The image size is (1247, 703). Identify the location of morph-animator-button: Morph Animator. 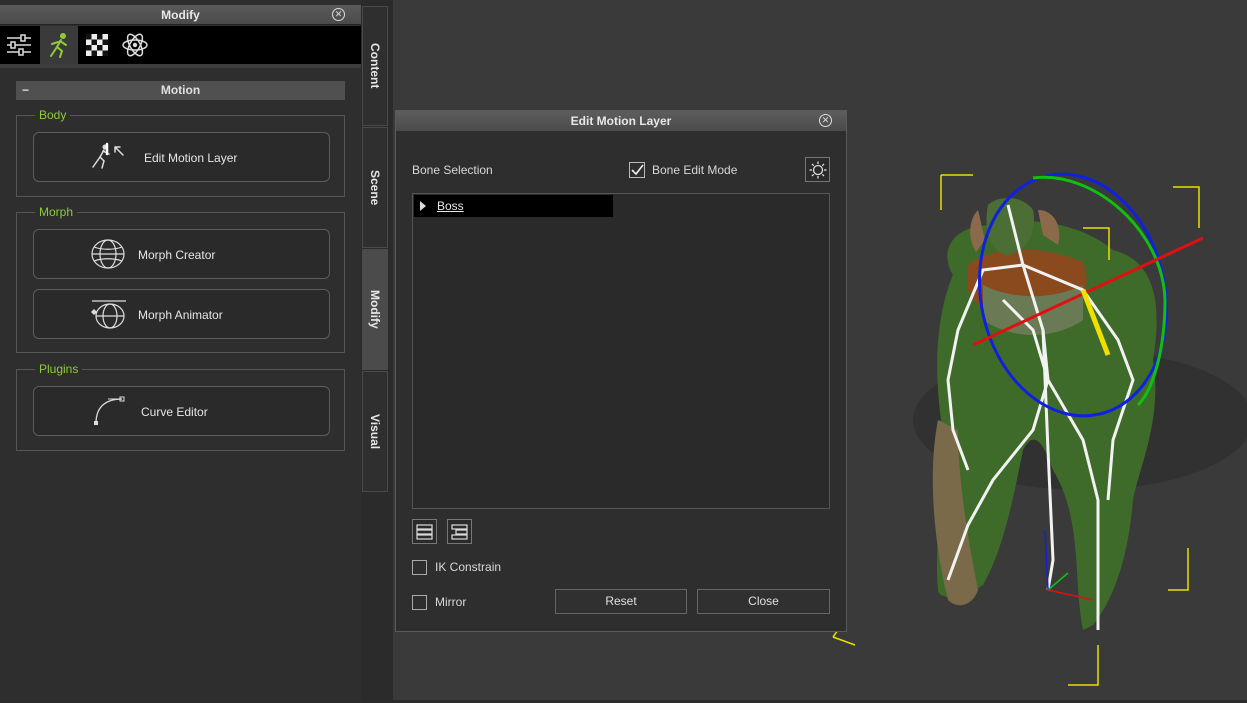
(181, 314).